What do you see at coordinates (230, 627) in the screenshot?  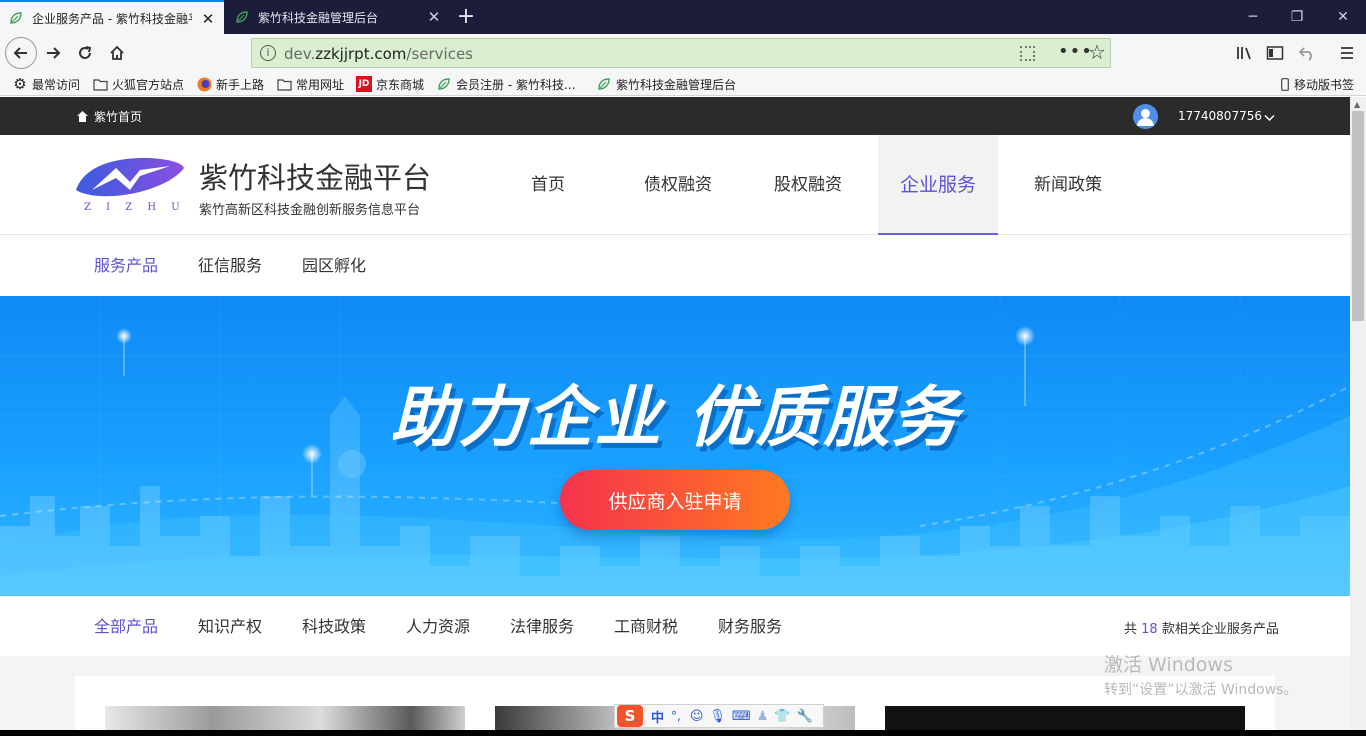 I see `category-ip: 知识产权` at bounding box center [230, 627].